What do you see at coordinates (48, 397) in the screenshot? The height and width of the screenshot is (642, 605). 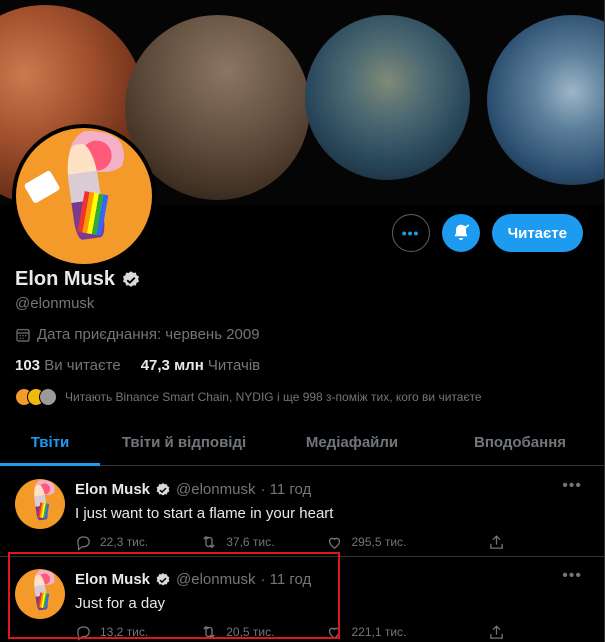 I see `mini-avatar` at bounding box center [48, 397].